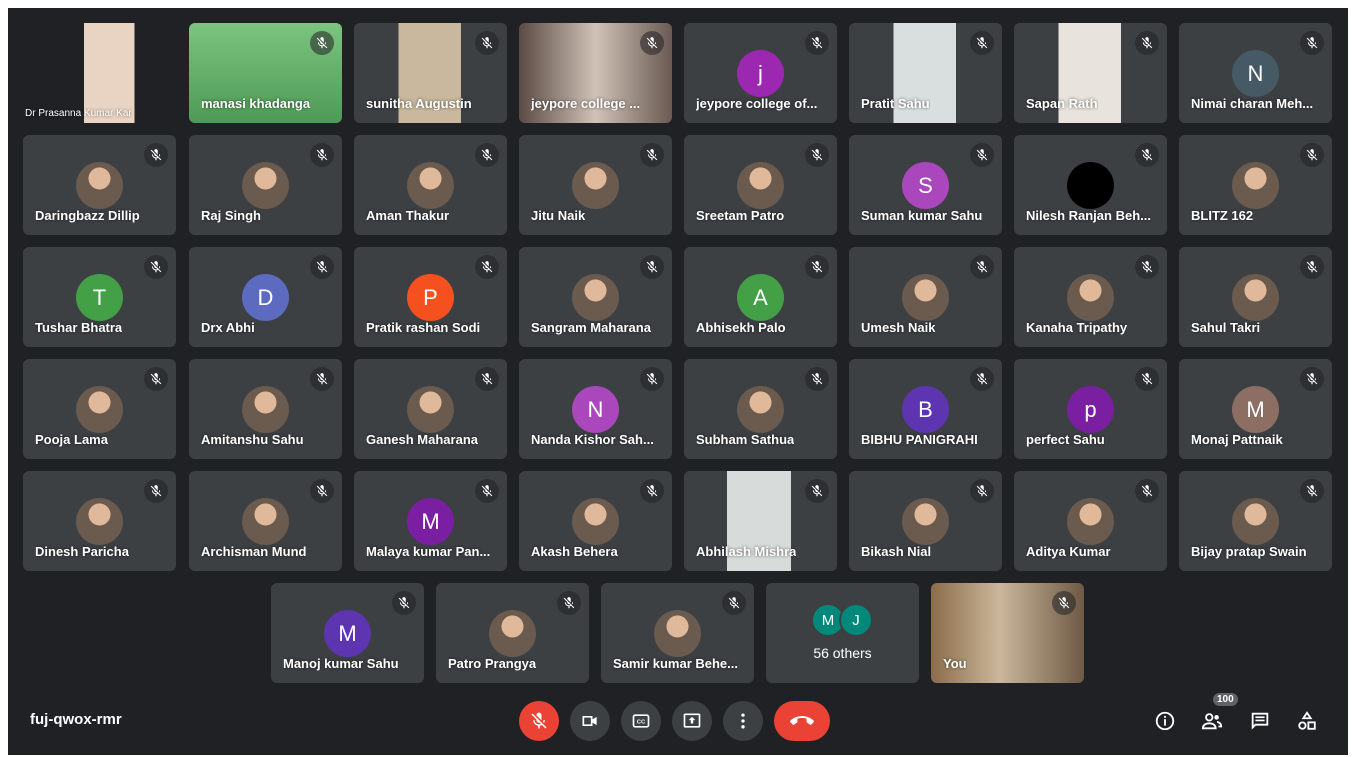 This screenshot has width=1352, height=757. I want to click on participant-tile: Daringbazz Dillip, so click(99, 185).